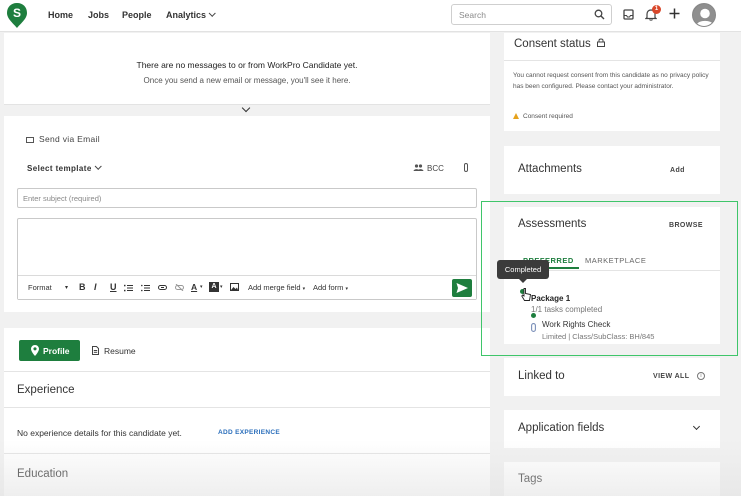  I want to click on education-heading: Education, so click(43, 474).